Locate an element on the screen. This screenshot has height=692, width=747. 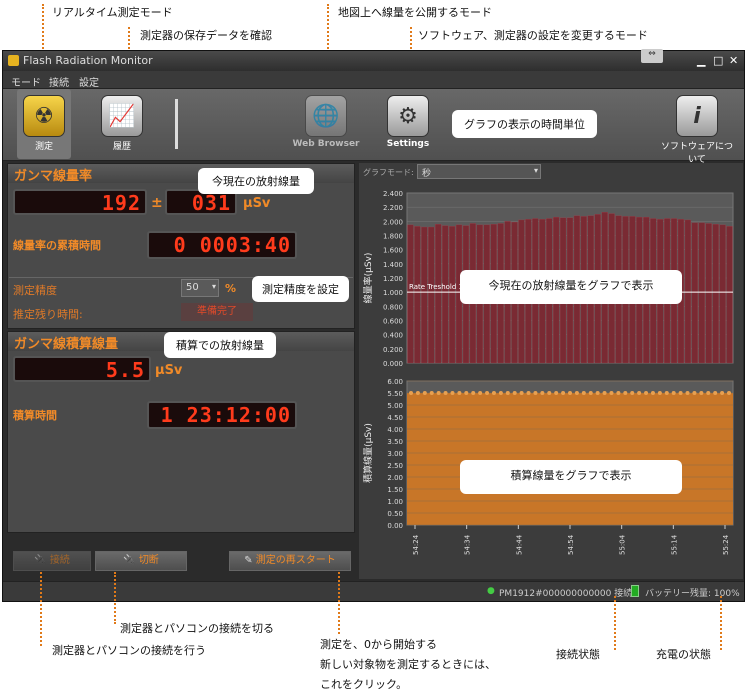
rate-time-label: 線量率の累積時間 is located at coordinates (57, 245).